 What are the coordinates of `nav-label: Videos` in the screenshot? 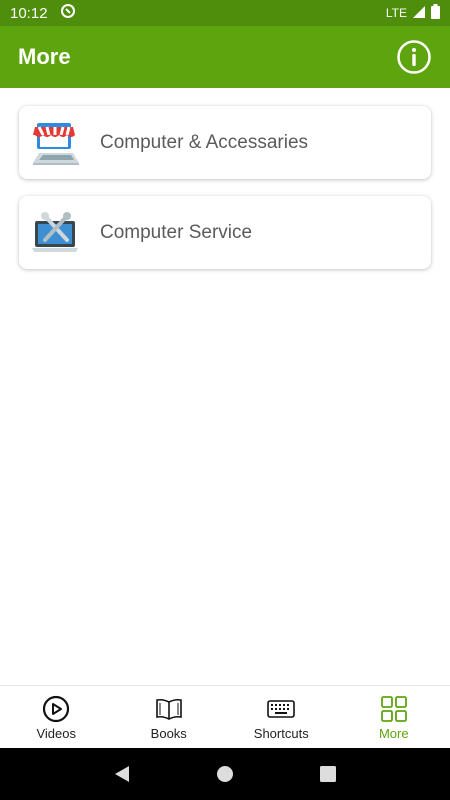 It's located at (56, 733).